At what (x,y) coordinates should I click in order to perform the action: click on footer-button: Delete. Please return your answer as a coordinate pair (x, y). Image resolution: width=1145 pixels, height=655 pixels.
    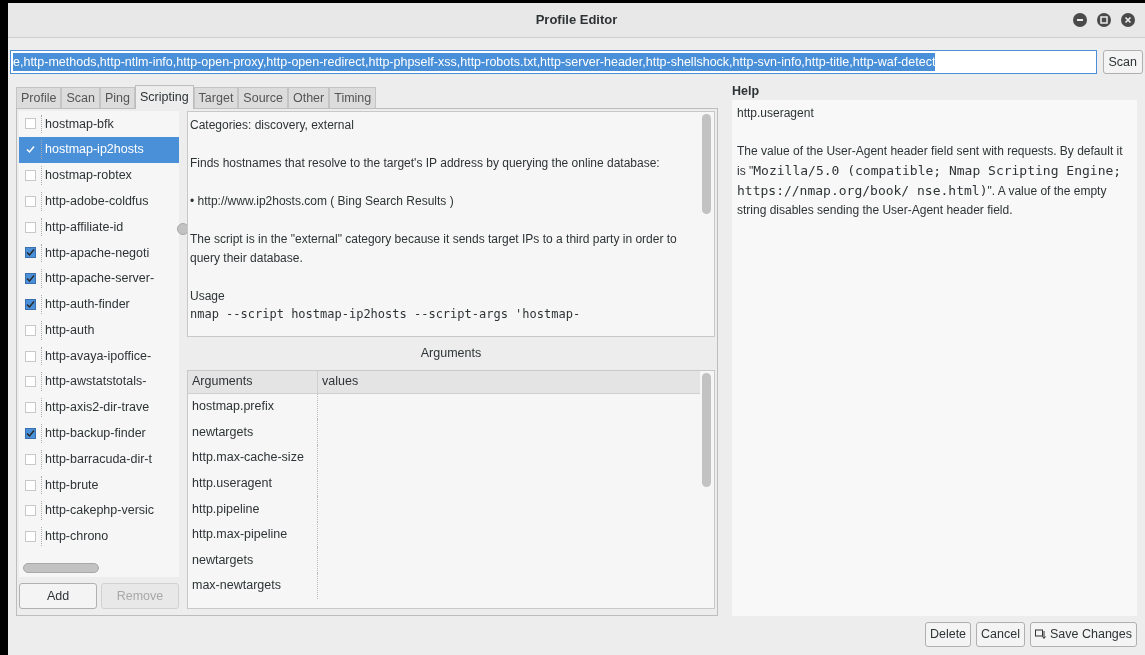
    Looking at the image, I should click on (948, 634).